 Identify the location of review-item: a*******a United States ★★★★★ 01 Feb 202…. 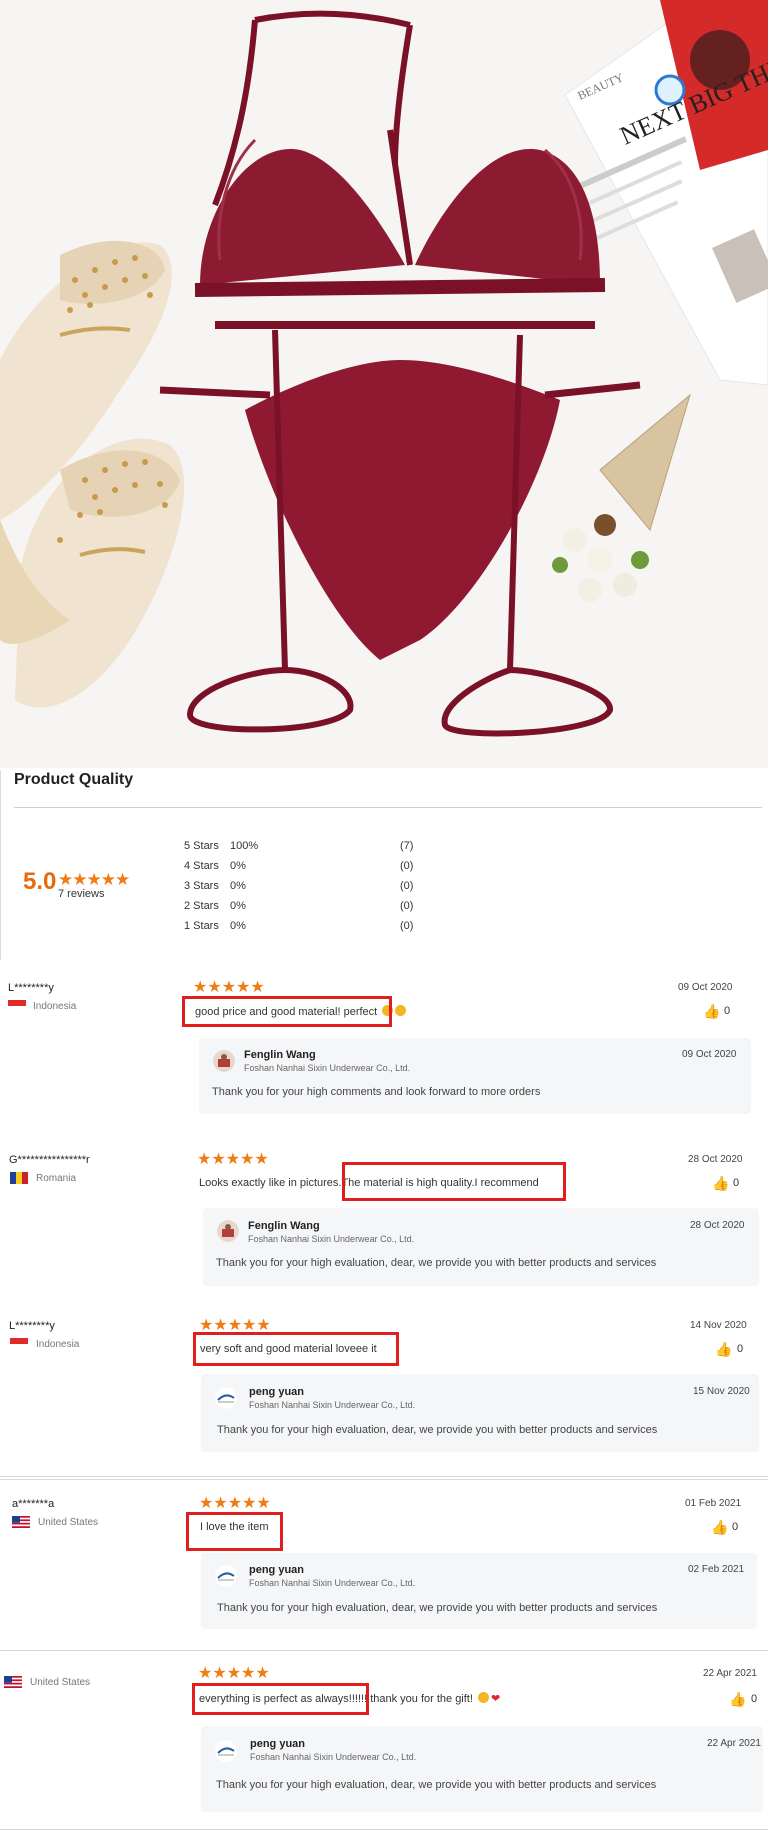
(384, 1564).